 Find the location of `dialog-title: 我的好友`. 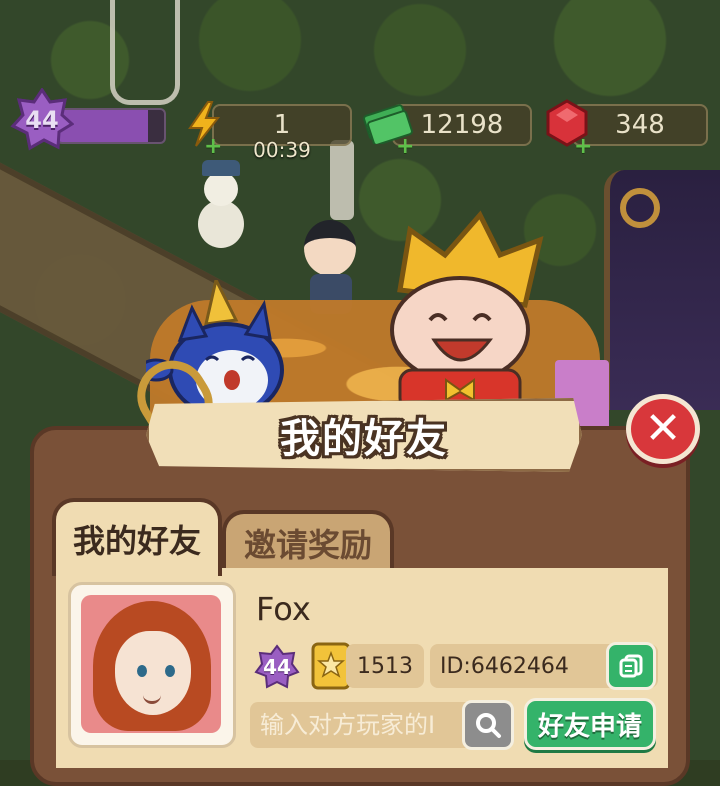

dialog-title: 我的好友 is located at coordinates (364, 439).